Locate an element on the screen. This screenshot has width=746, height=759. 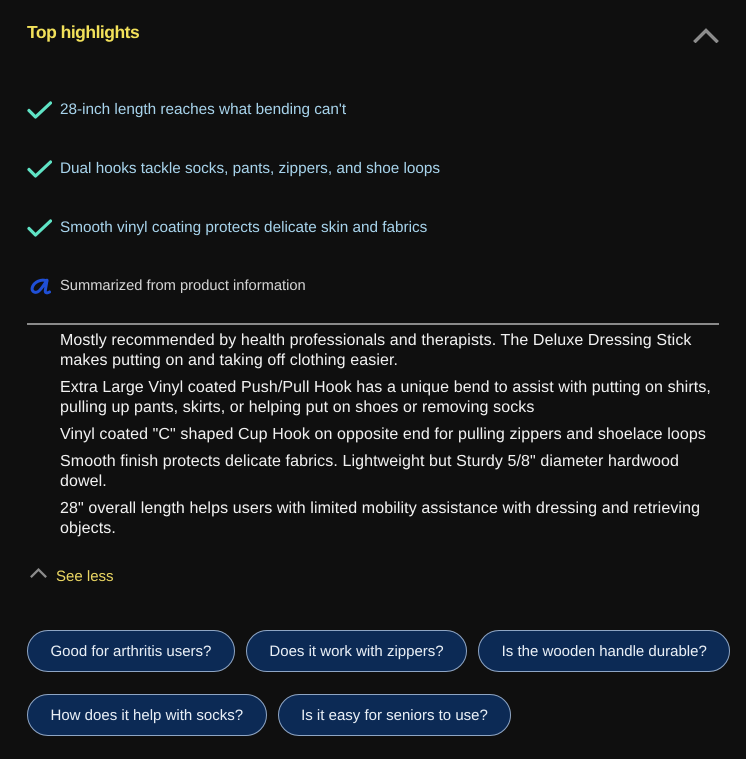
highlight-text: 28-inch length reaches what bending can't is located at coordinates (203, 109).